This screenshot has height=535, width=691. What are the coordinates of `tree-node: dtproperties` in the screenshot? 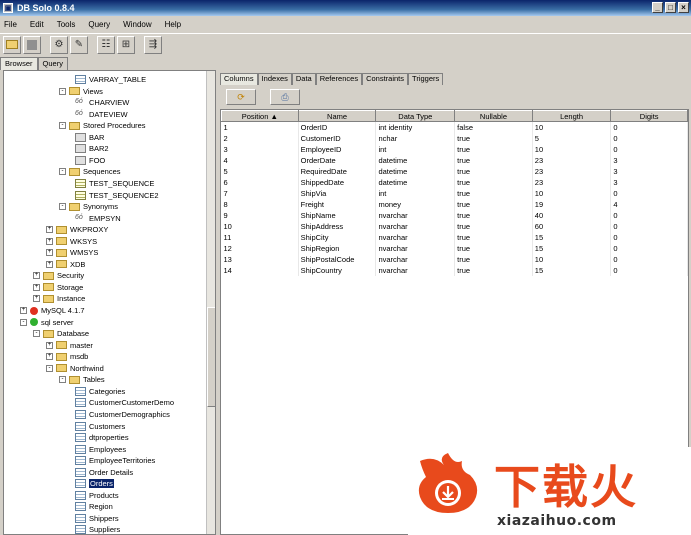 It's located at (102, 437).